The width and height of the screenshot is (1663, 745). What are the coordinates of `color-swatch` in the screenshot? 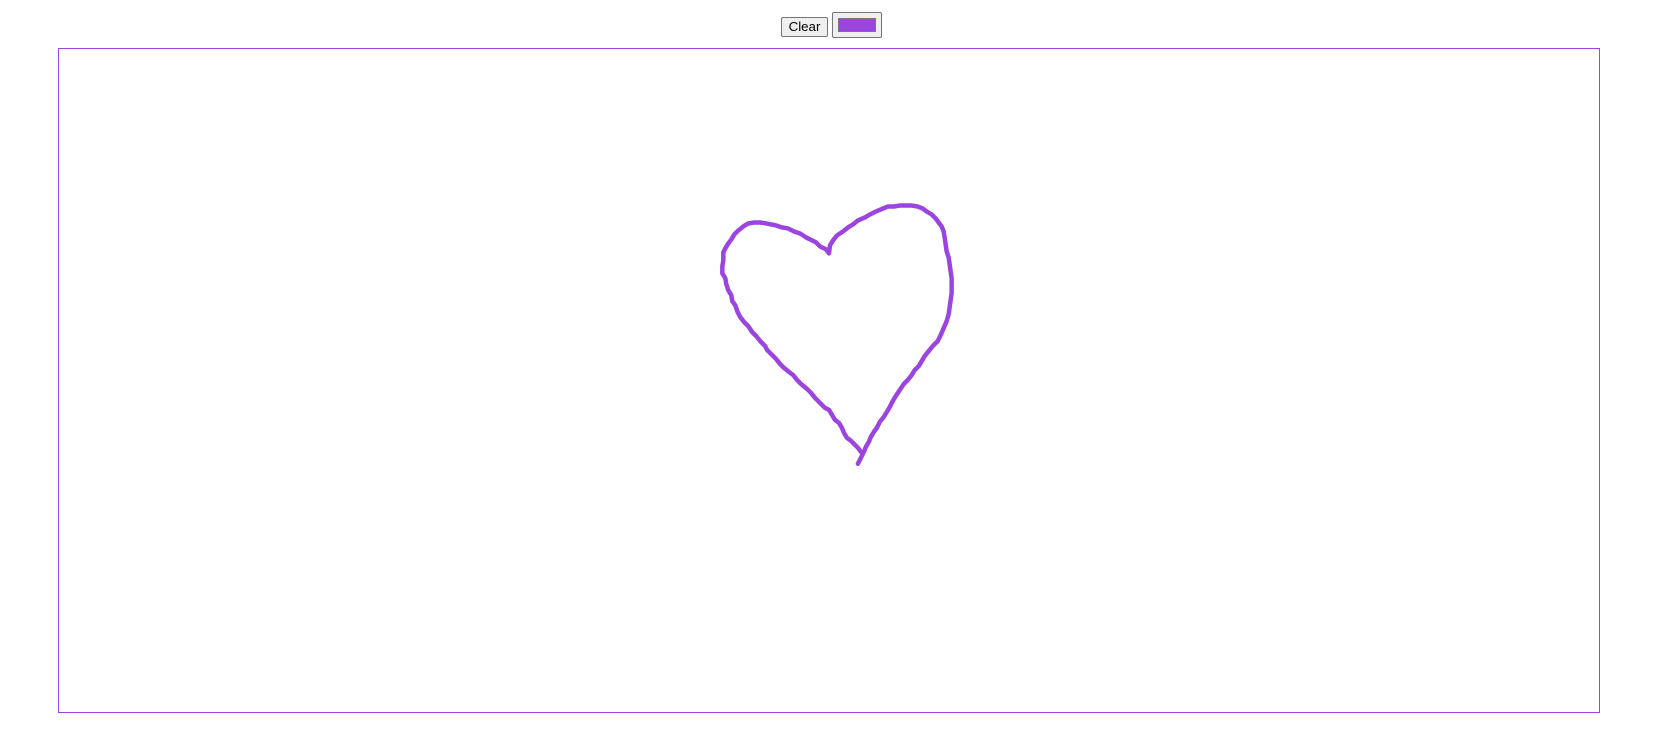 It's located at (857, 25).